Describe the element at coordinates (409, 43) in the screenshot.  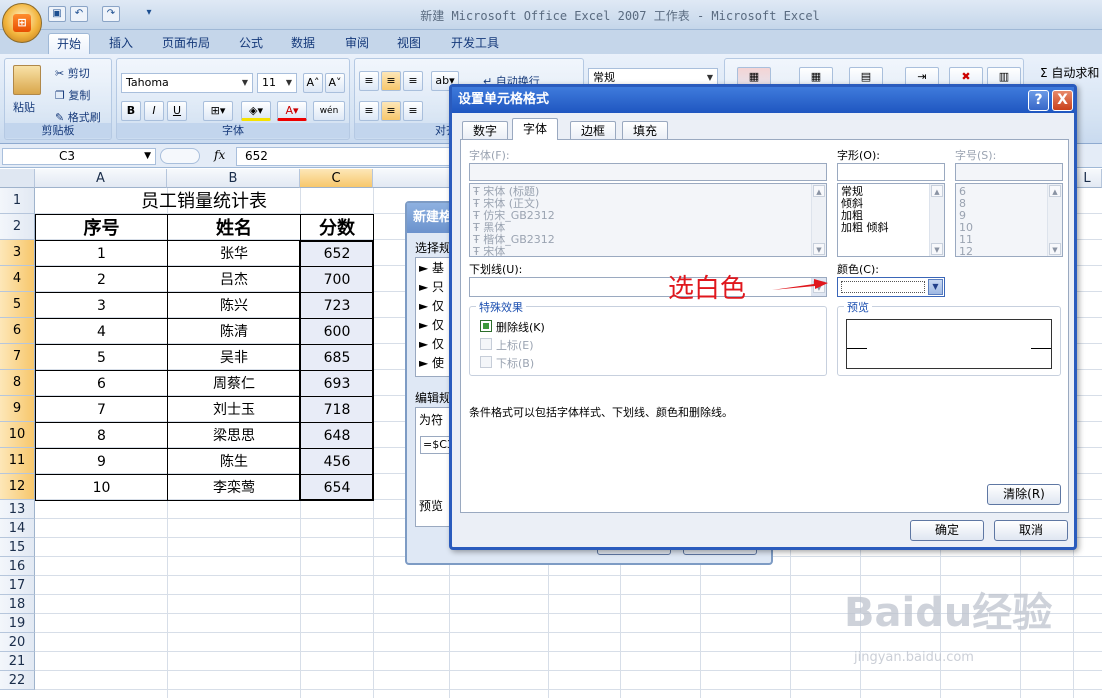
I see `tab-view: 视图` at that location.